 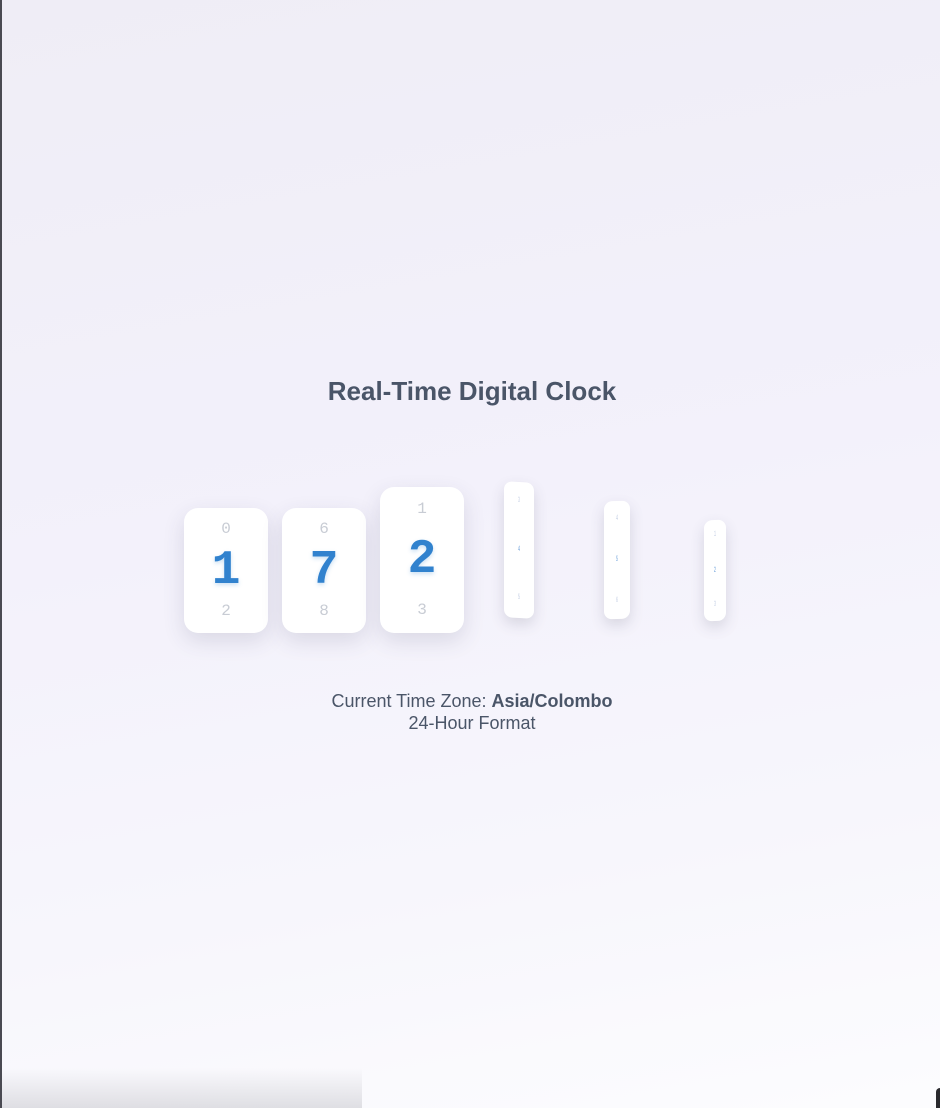 What do you see at coordinates (324, 611) in the screenshot?
I see `next-digit: 8` at bounding box center [324, 611].